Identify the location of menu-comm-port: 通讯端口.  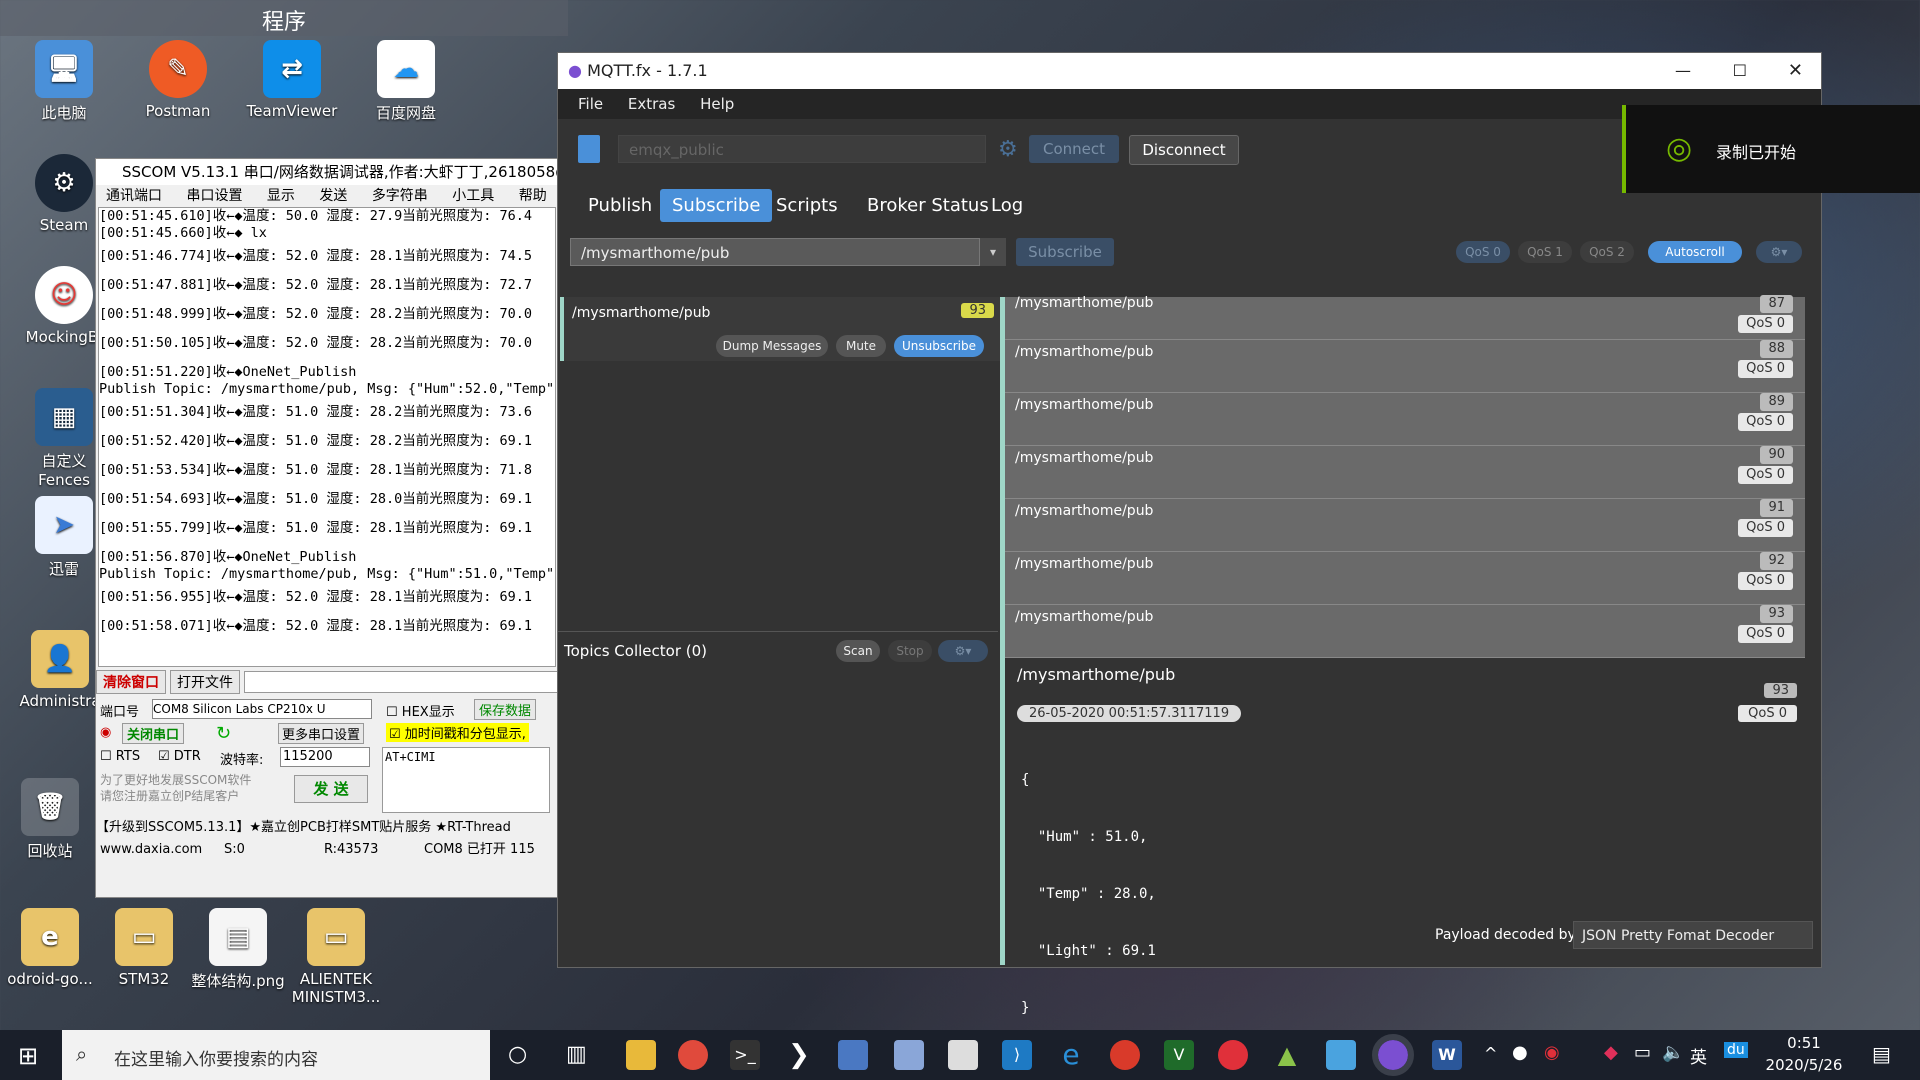
(134, 196).